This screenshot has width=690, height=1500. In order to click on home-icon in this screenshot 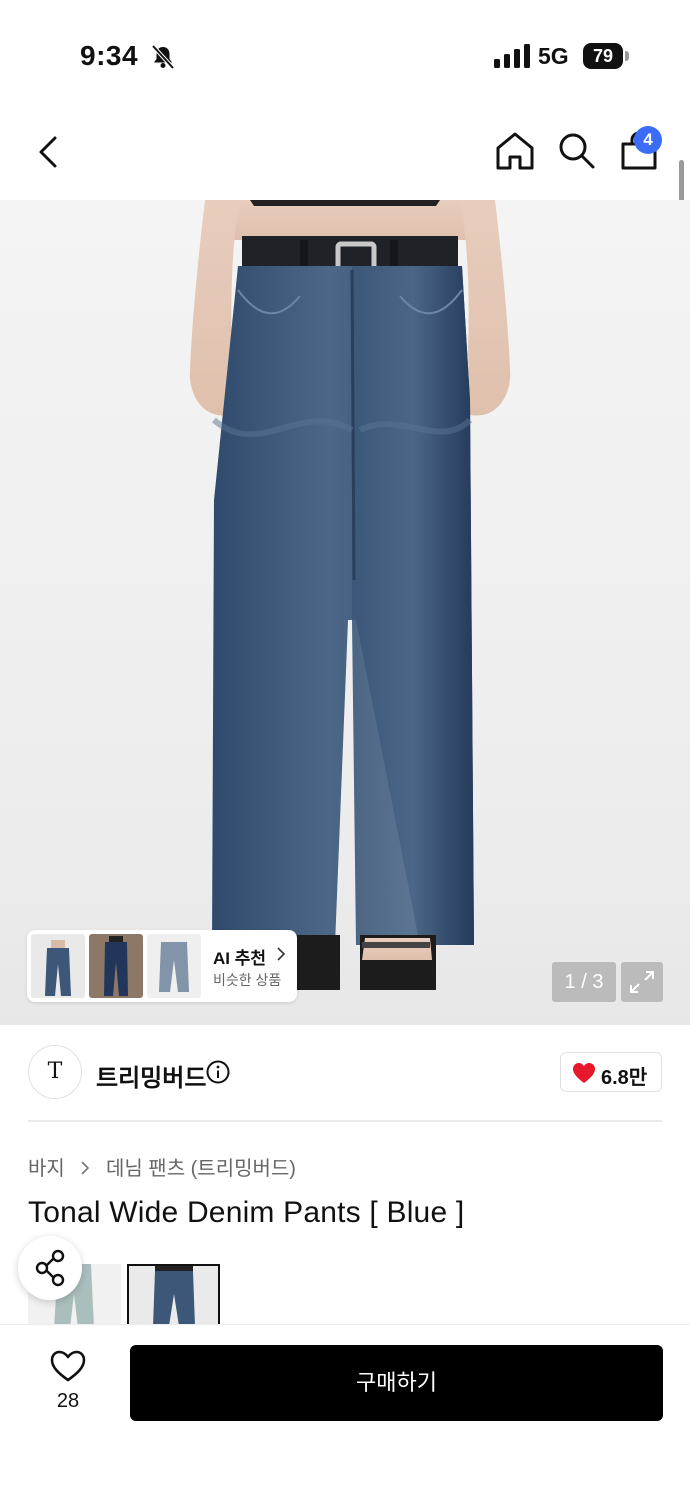, I will do `click(515, 151)`.